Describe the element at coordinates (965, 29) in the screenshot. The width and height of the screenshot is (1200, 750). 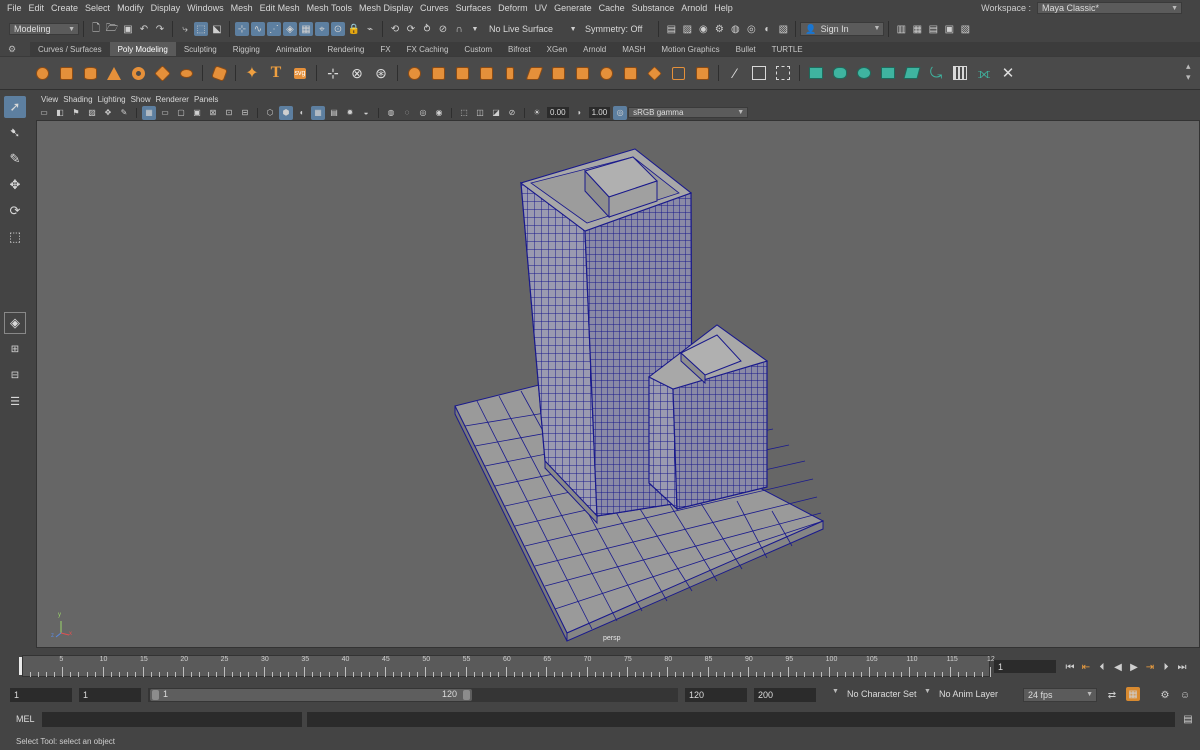
I see `channel-box-icon: ▧` at that location.